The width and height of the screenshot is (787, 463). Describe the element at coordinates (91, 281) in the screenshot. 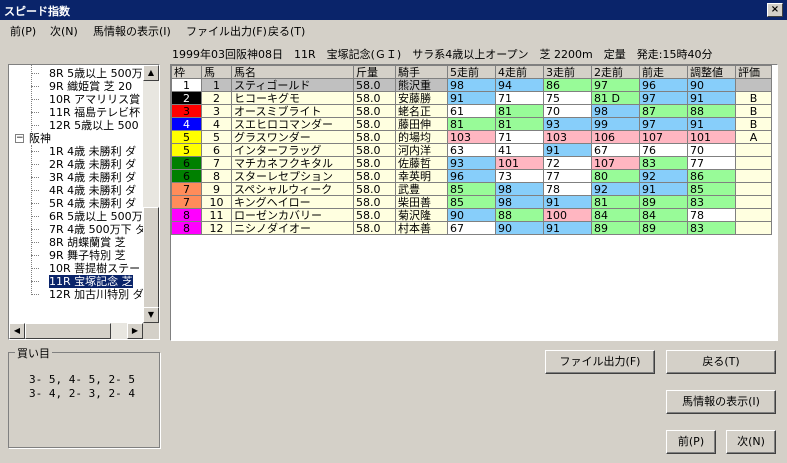

I see `tree-item-race: 11R 宝塚記念 芝` at that location.